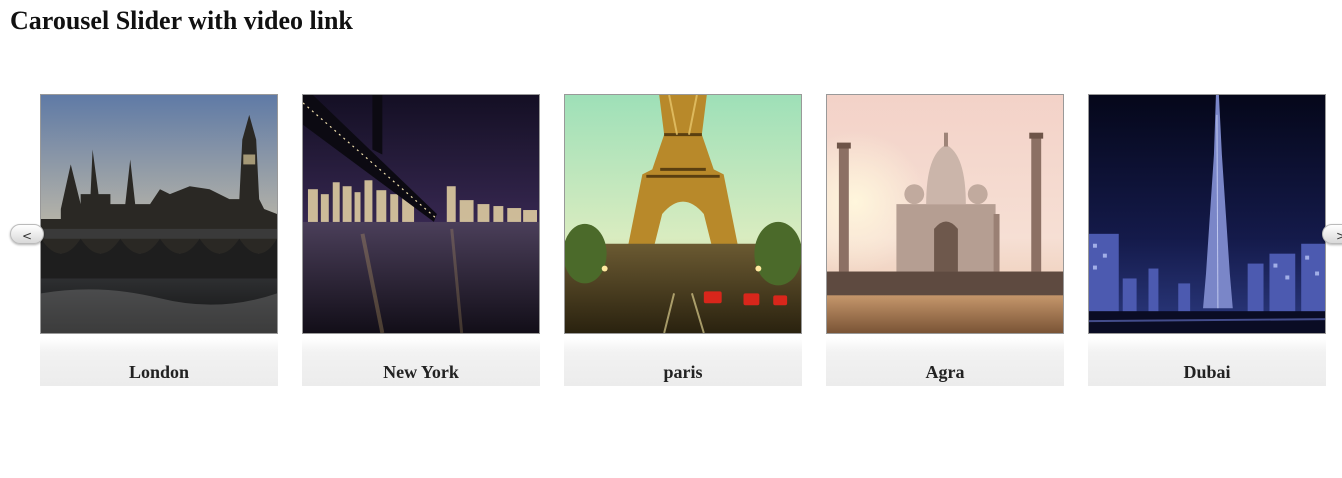 This screenshot has height=478, width=1342. What do you see at coordinates (1207, 214) in the screenshot?
I see `dubai-photo` at bounding box center [1207, 214].